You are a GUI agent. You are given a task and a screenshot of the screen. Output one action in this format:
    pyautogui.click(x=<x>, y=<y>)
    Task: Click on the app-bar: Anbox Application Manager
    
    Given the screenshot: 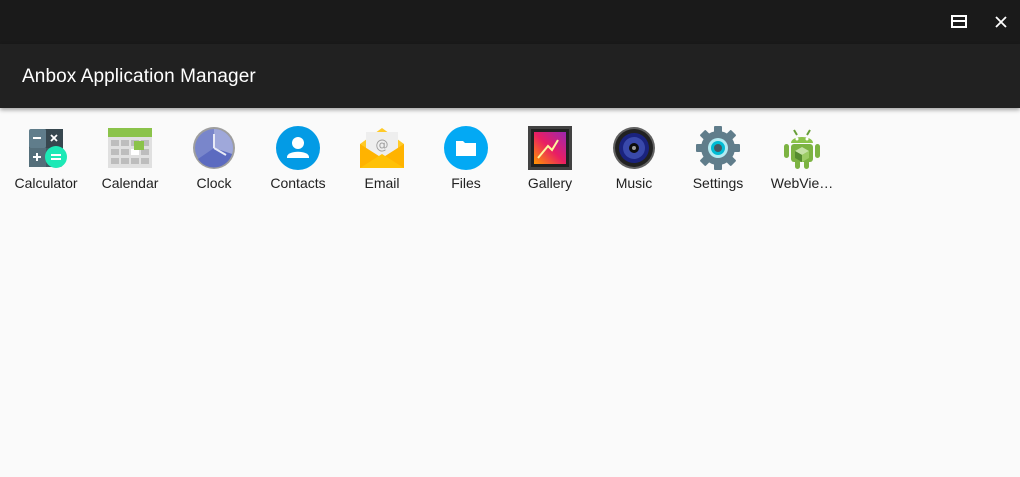 What is the action you would take?
    pyautogui.click(x=510, y=76)
    